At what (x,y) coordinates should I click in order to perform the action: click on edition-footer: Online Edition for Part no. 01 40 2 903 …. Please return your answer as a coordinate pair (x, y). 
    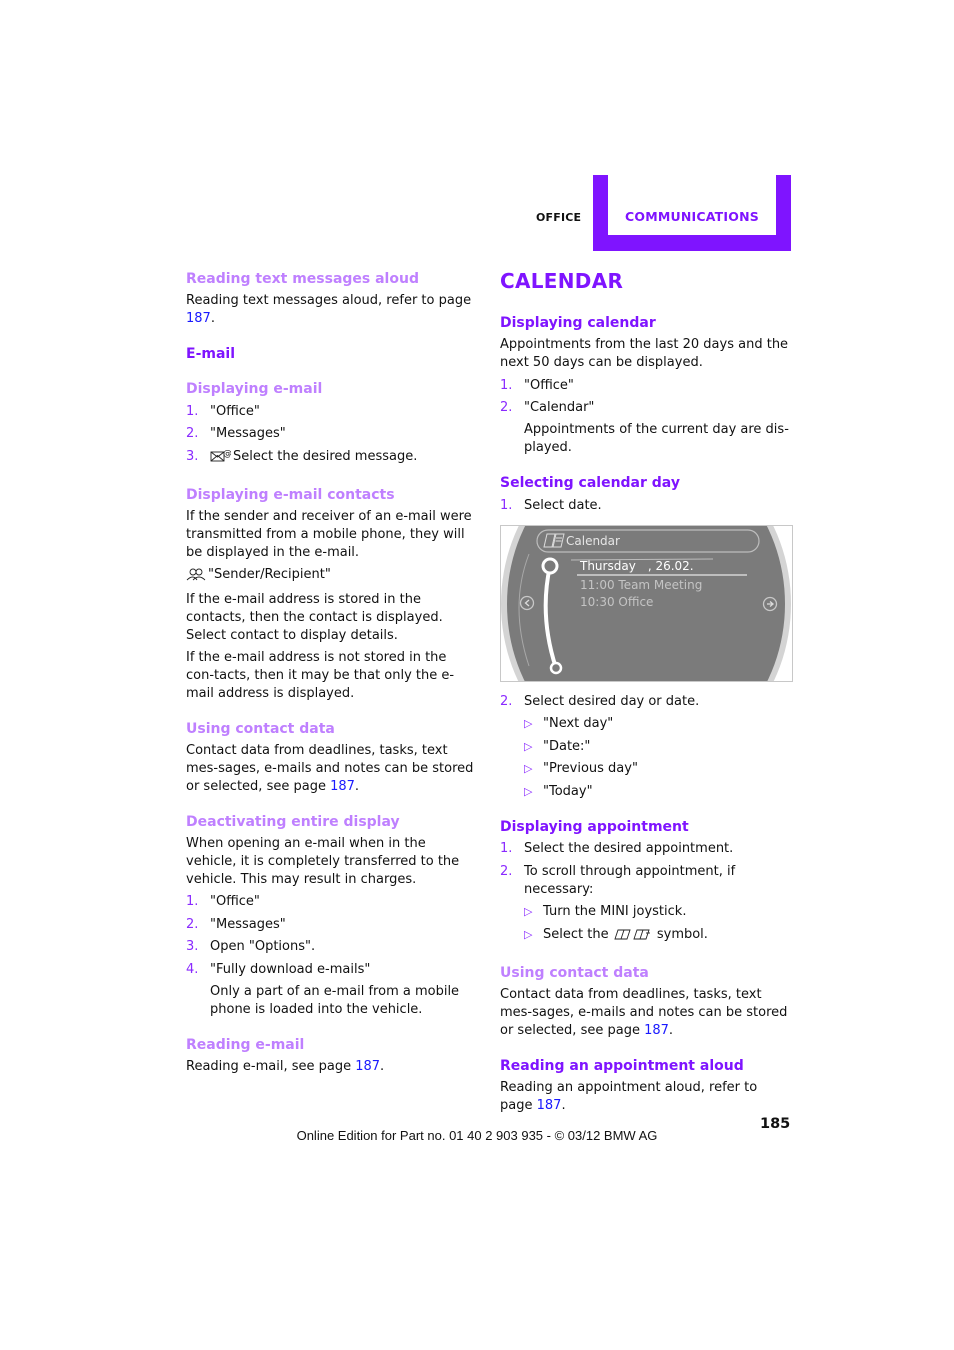
    Looking at the image, I should click on (477, 1135).